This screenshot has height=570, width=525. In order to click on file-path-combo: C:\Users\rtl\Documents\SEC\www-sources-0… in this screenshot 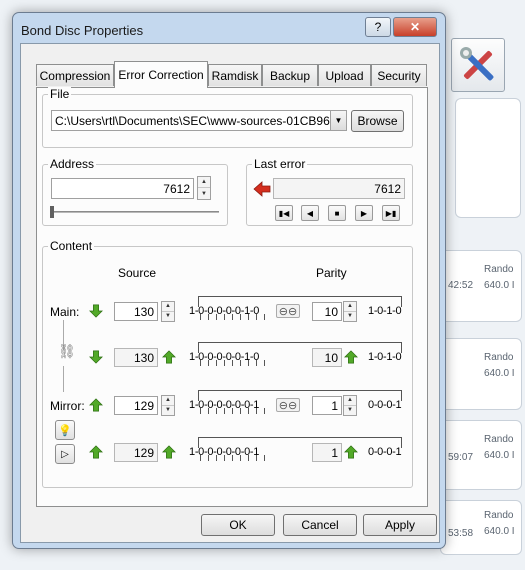, I will do `click(199, 120)`.